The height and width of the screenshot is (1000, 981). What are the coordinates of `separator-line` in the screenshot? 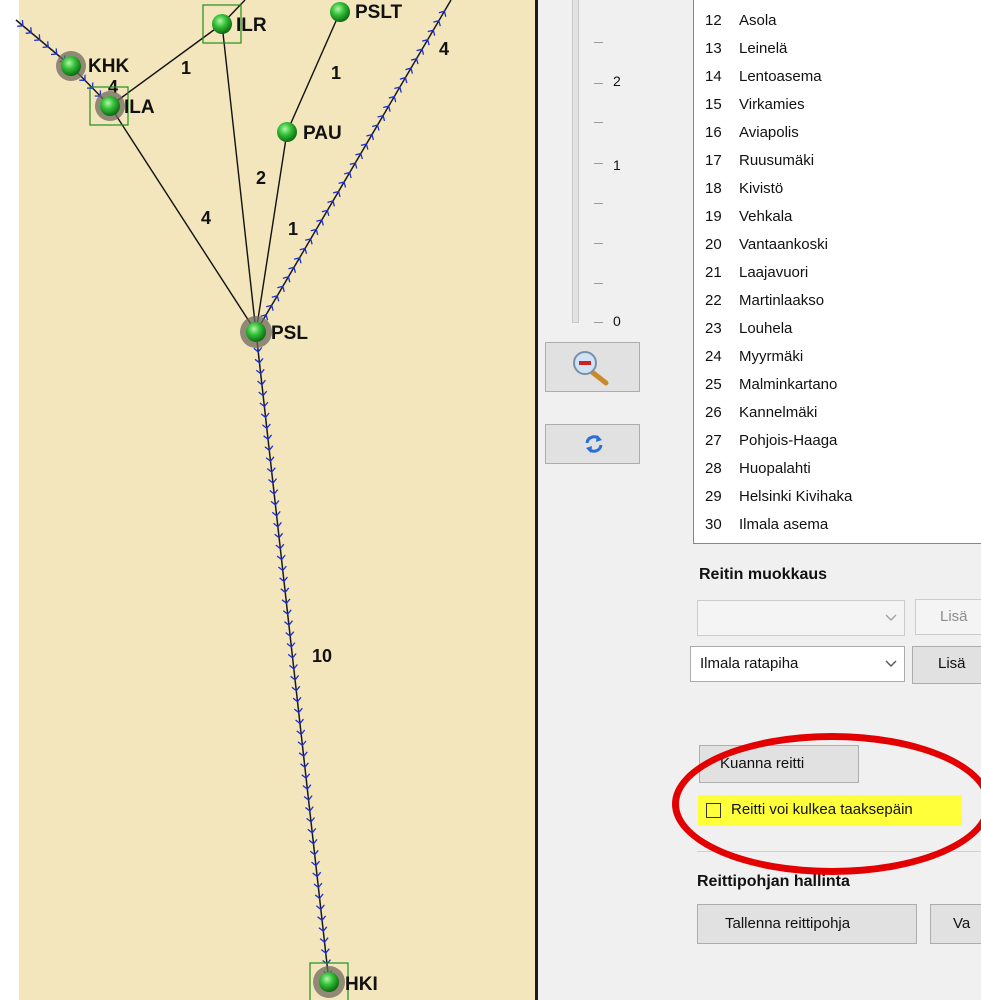 It's located at (839, 851).